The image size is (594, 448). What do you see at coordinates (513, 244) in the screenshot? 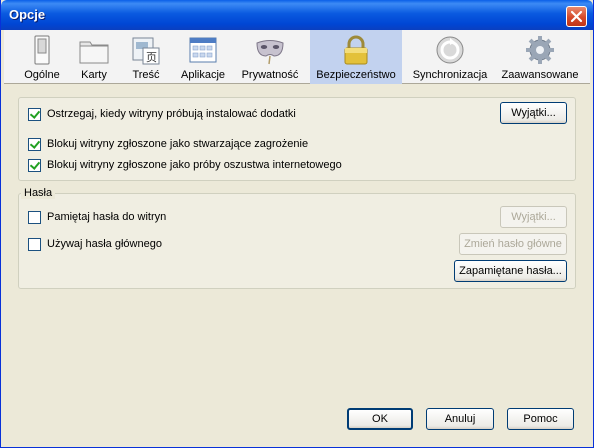
I see `change-master-password-button: Zmień hasło główne` at bounding box center [513, 244].